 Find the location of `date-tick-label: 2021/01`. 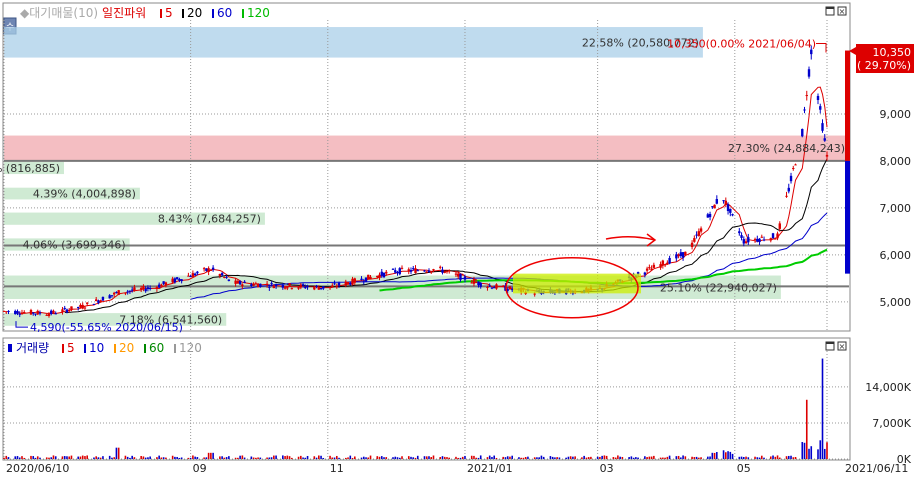

date-tick-label: 2021/01 is located at coordinates (490, 468).